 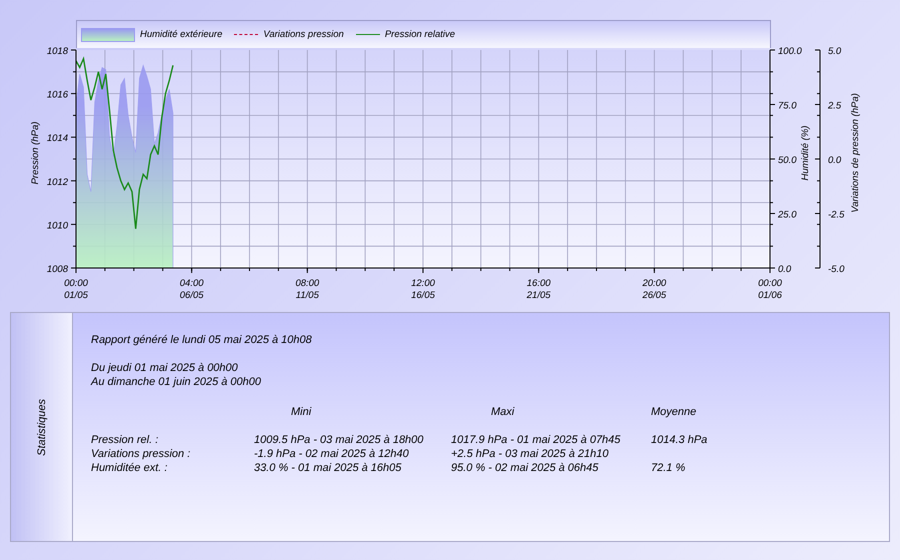 What do you see at coordinates (181, 34) in the screenshot?
I see `legend-label: Humidité extérieure` at bounding box center [181, 34].